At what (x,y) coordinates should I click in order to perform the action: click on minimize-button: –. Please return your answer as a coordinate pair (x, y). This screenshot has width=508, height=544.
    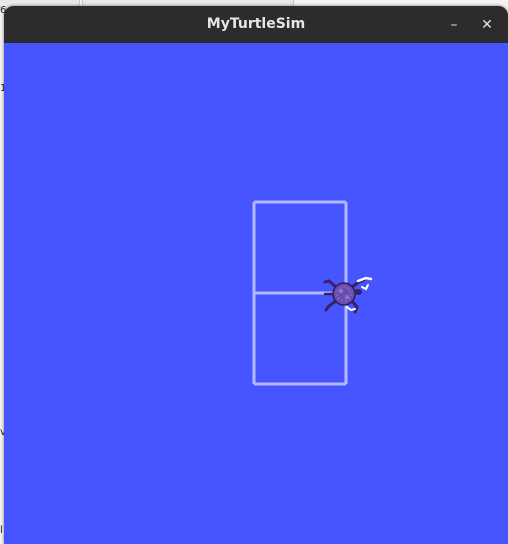
    Looking at the image, I should click on (454, 25).